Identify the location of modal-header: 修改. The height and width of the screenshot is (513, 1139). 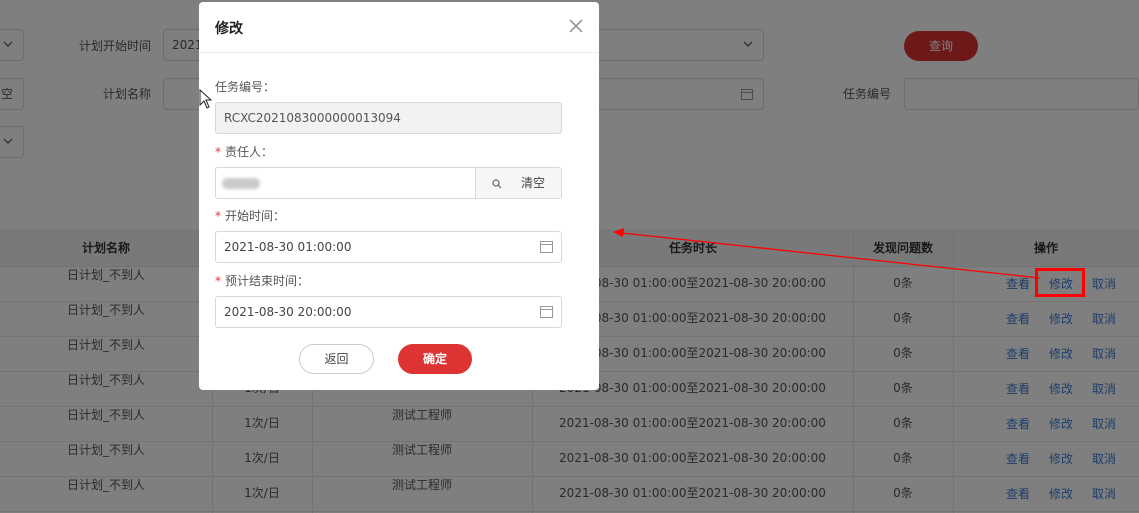
(399, 27).